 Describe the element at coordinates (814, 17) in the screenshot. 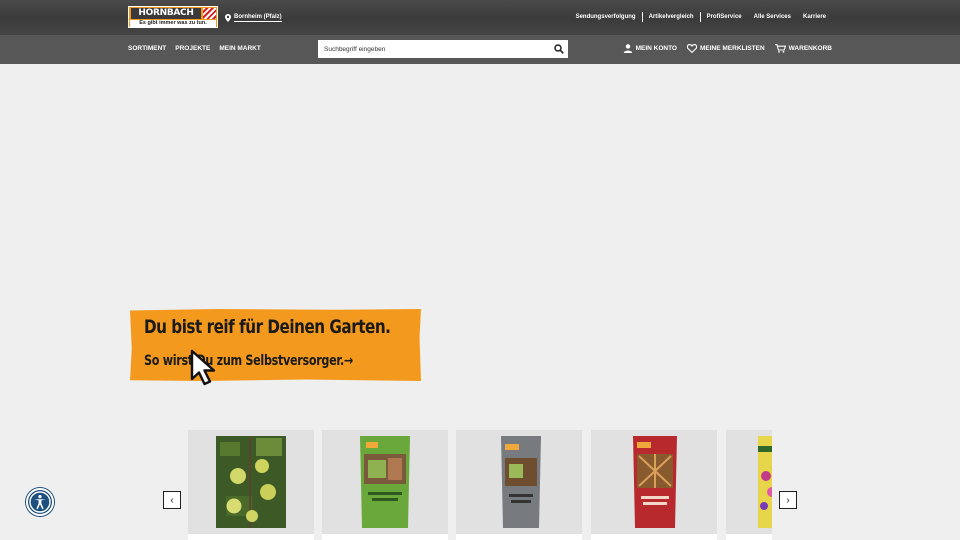

I see `link-karriere: Karriere` at that location.